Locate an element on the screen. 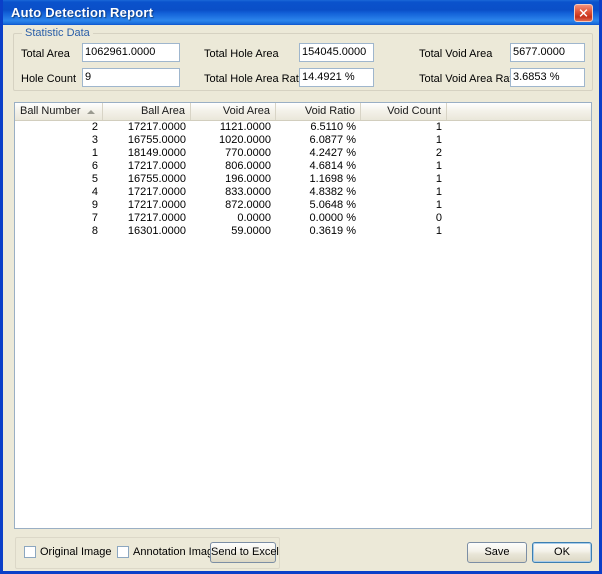  label-total-void-area: Total Void Area is located at coordinates (456, 54).